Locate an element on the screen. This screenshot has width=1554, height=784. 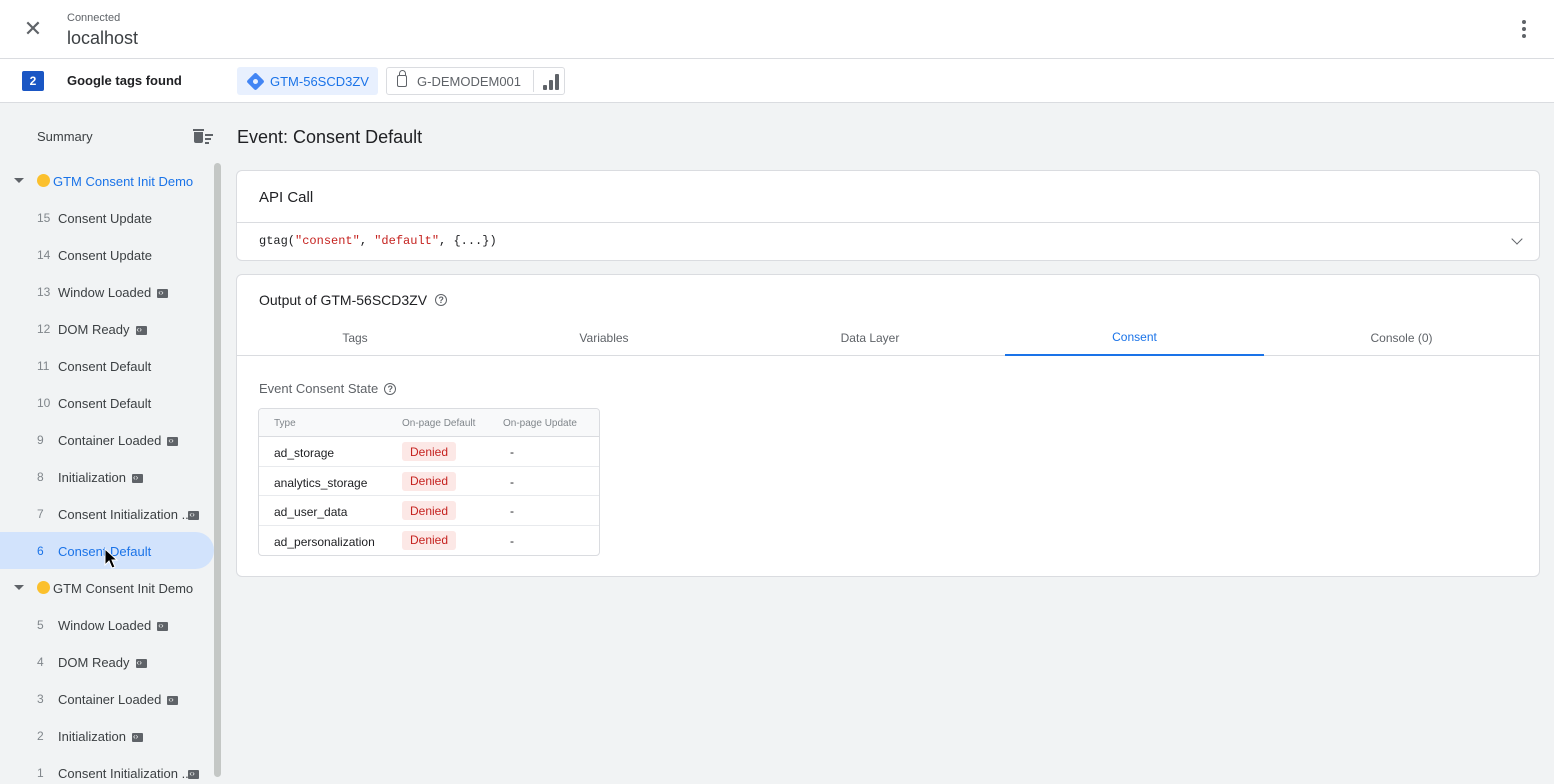
tab-console: Console (0) is located at coordinates (1401, 338).